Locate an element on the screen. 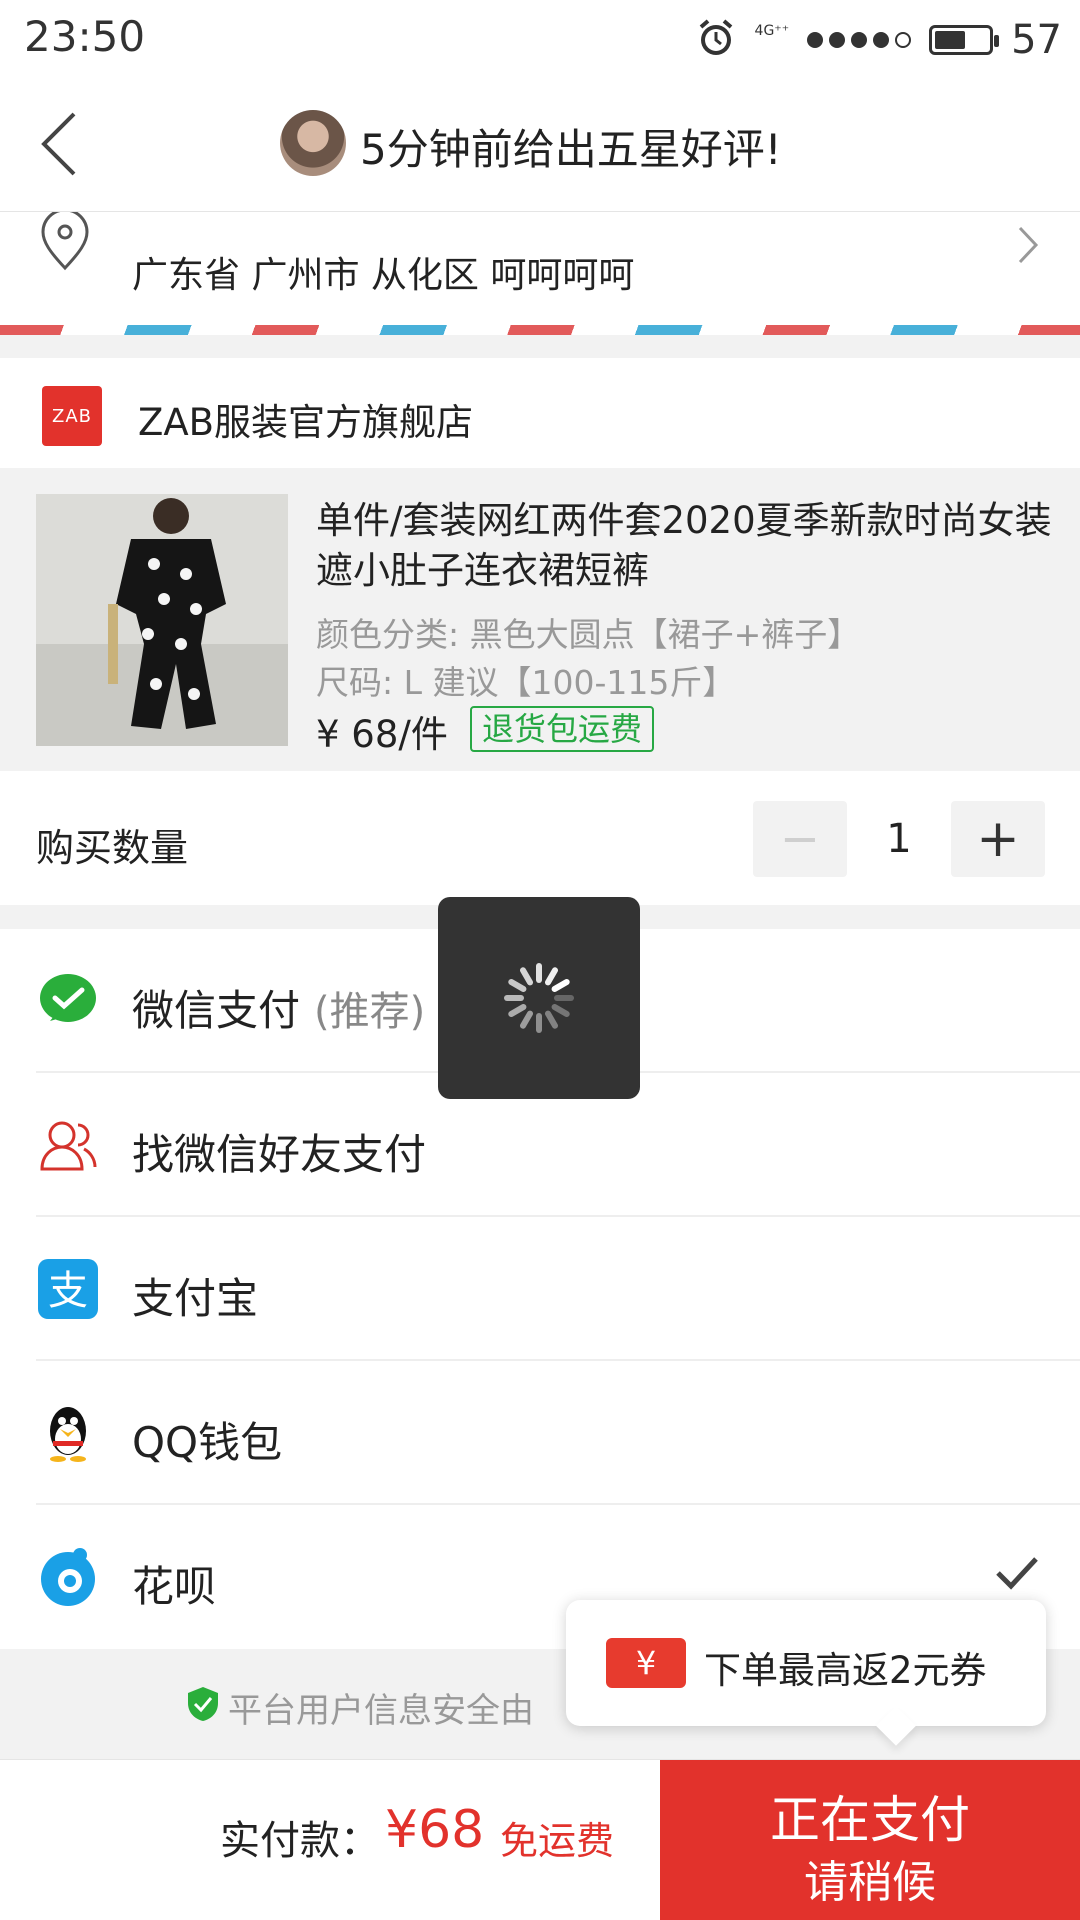 This screenshot has height=1920, width=1080. quantity-decrease-button: − is located at coordinates (800, 839).